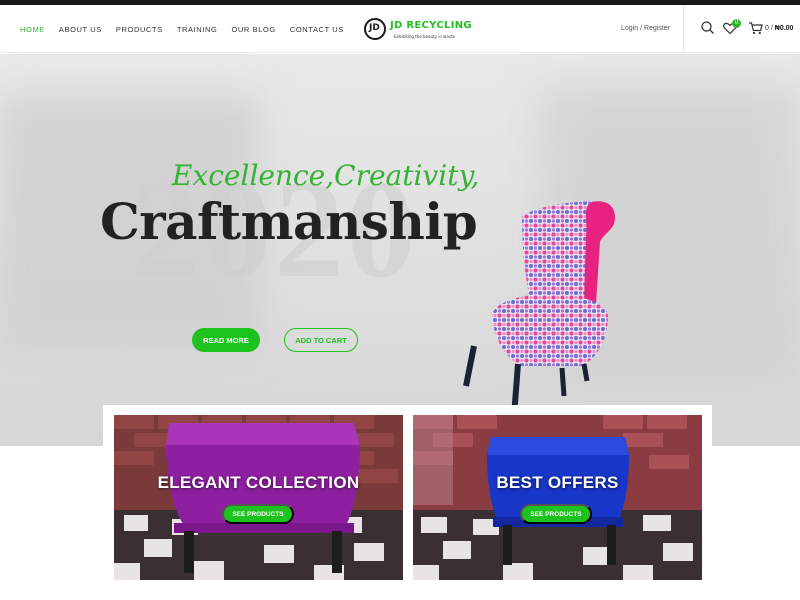  I want to click on blue-ottoman-image, so click(557, 497).